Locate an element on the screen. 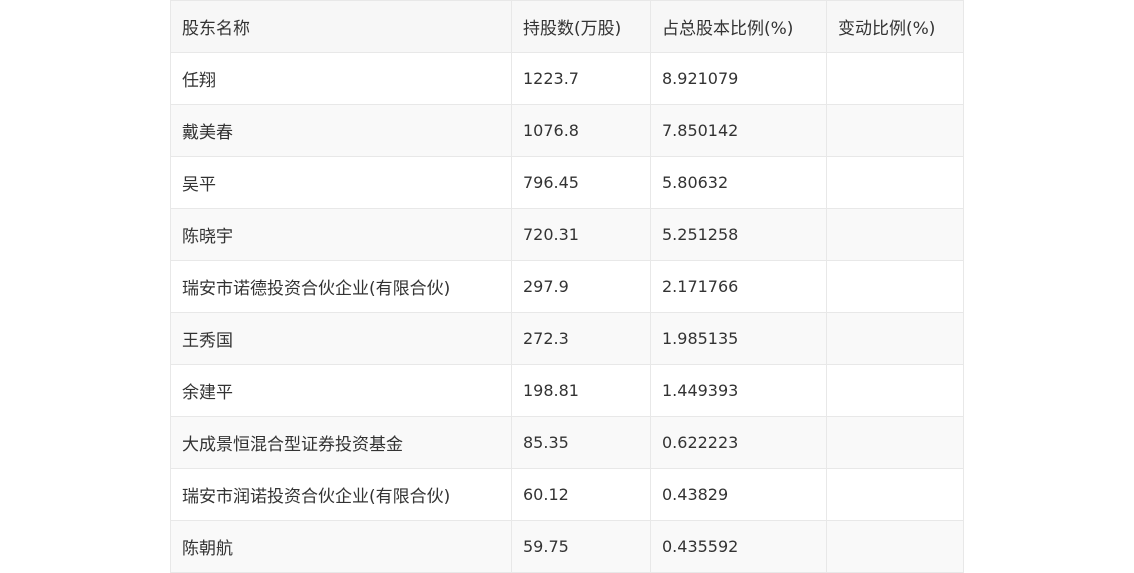  cell-shares-held: 297.9 is located at coordinates (581, 286).